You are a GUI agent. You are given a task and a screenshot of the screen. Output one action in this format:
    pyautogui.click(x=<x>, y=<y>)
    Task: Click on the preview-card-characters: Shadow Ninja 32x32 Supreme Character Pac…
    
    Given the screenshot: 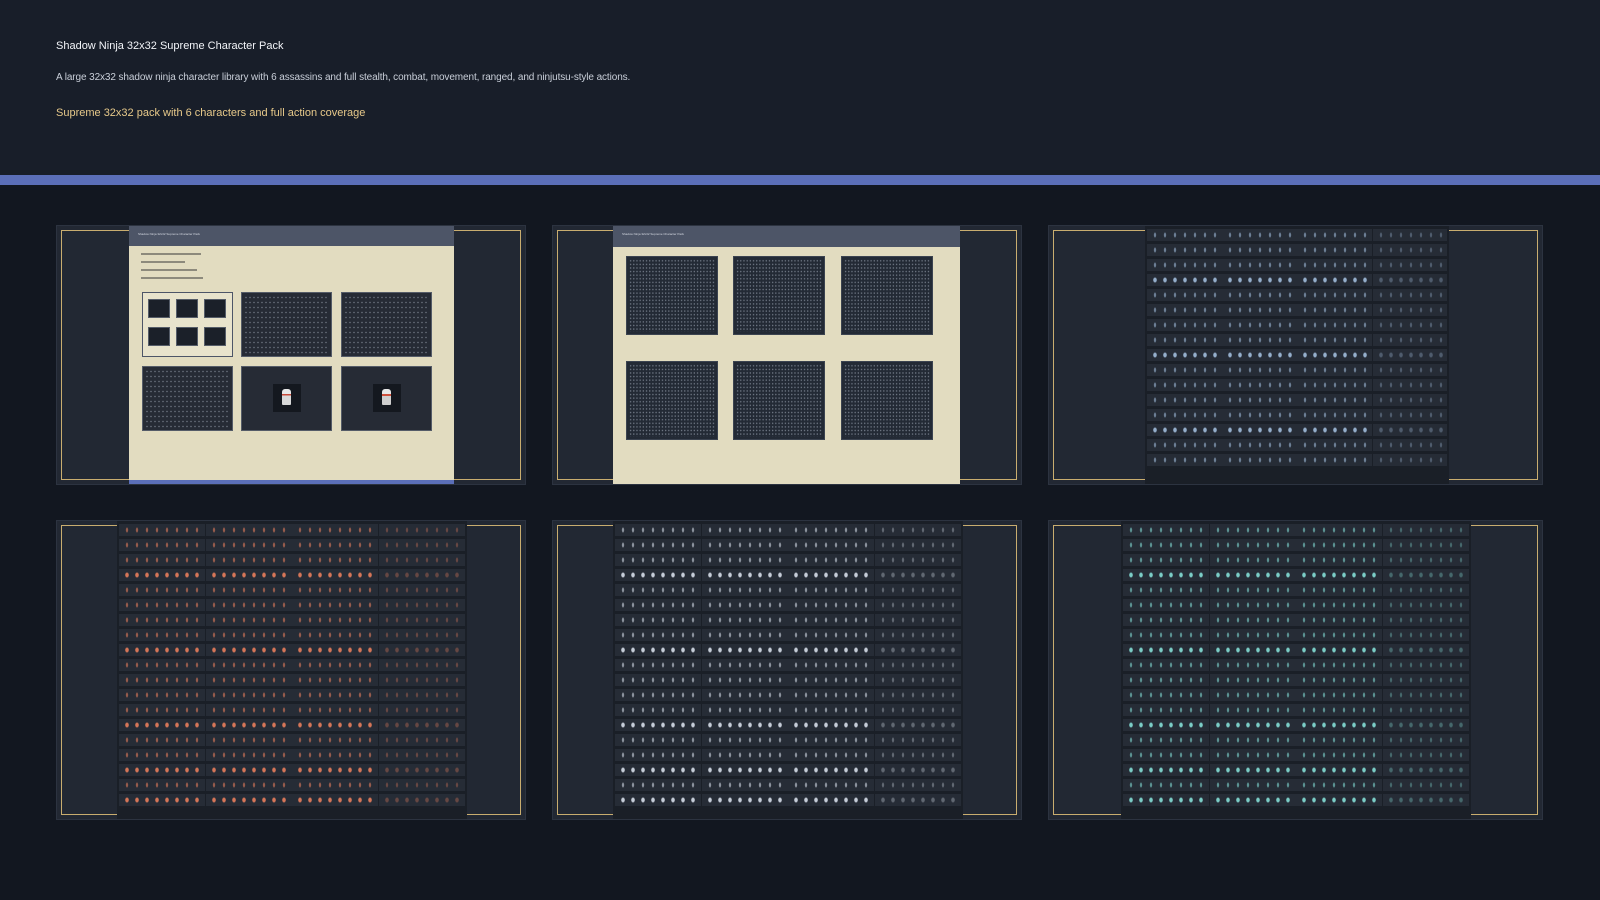 What is the action you would take?
    pyautogui.click(x=787, y=355)
    